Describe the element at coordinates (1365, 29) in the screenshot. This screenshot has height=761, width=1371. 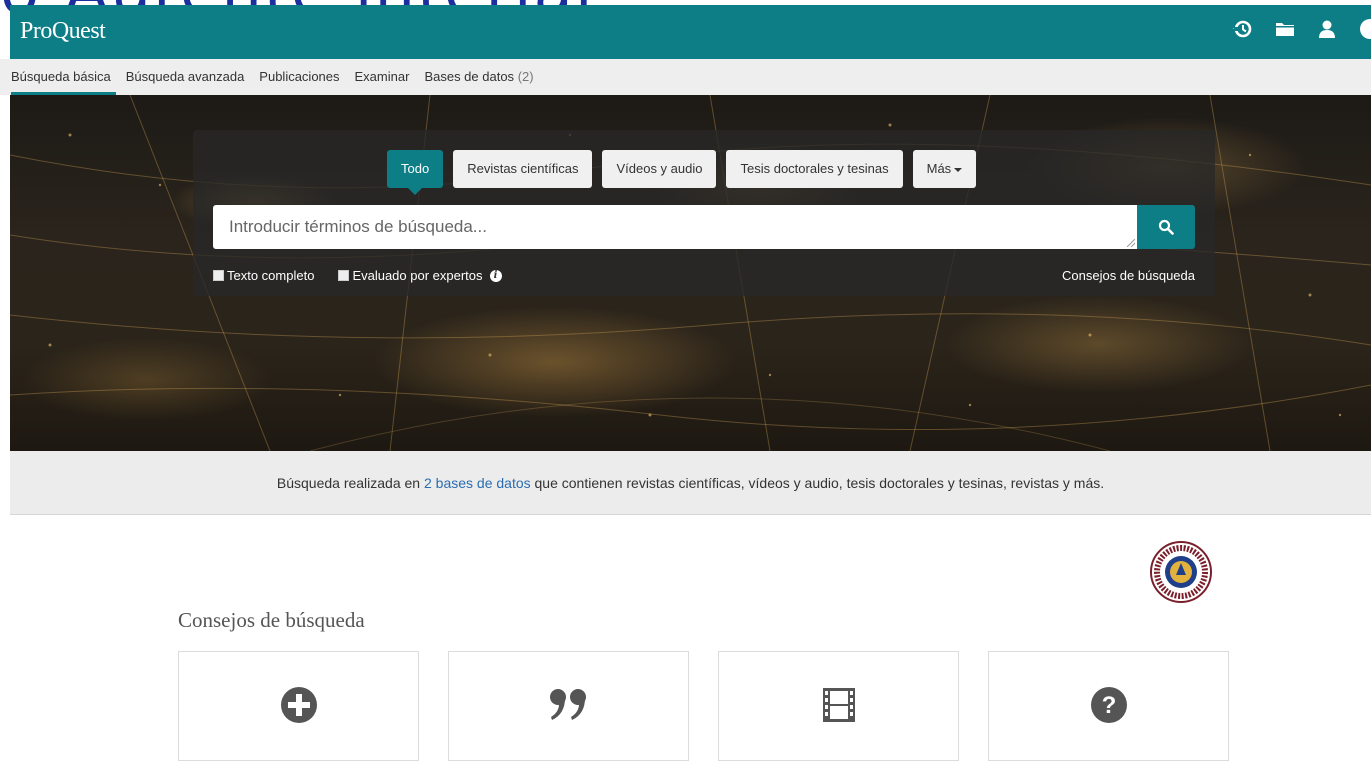
I see `help-icon` at that location.